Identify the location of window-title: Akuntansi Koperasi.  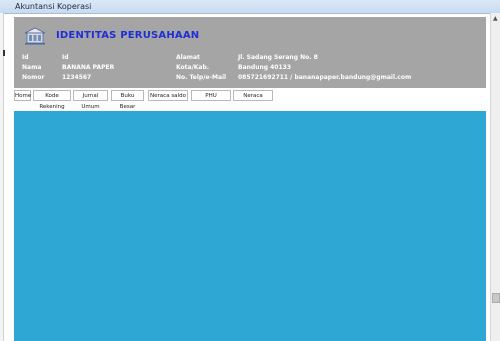
(53, 6).